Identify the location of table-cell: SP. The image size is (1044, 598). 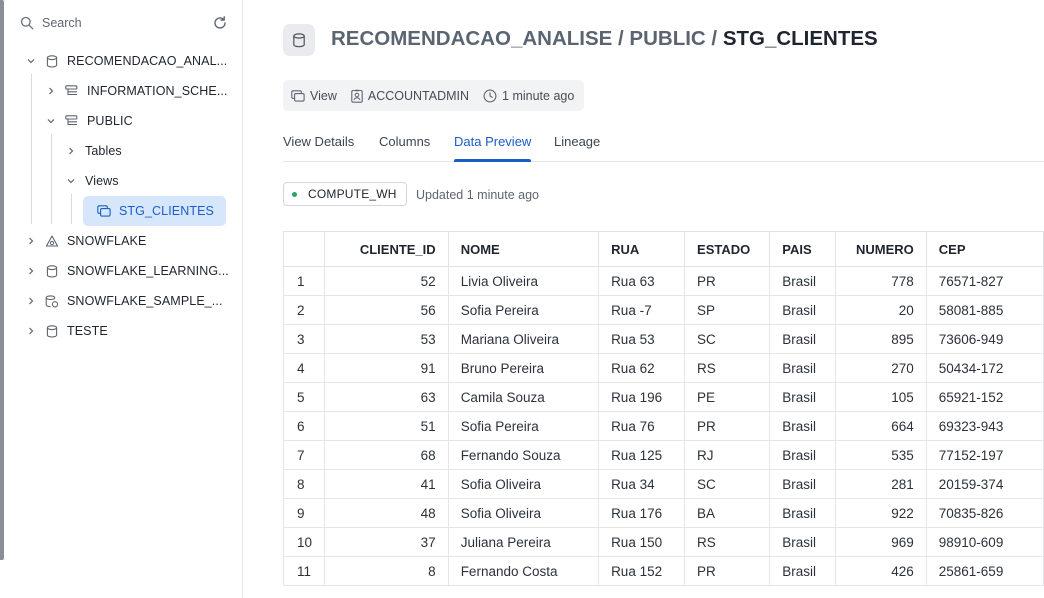
(727, 310).